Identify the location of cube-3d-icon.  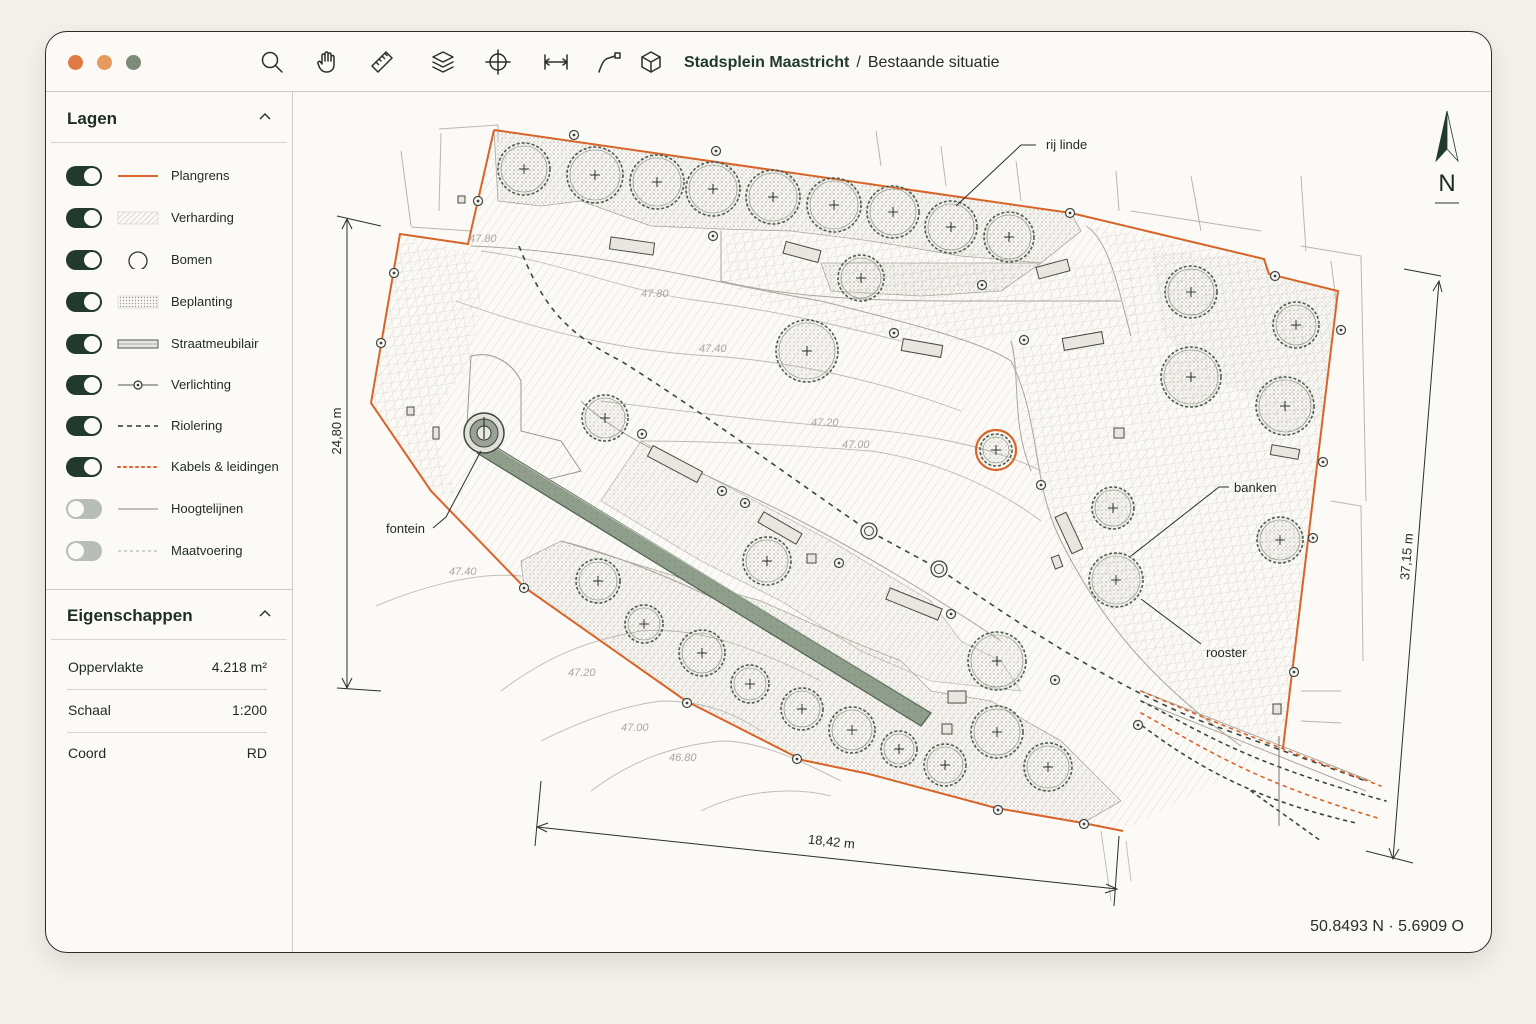
(651, 62).